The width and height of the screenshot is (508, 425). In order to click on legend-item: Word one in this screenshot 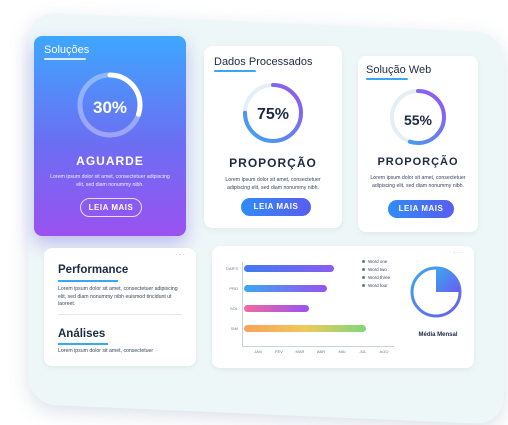, I will do `click(376, 262)`.